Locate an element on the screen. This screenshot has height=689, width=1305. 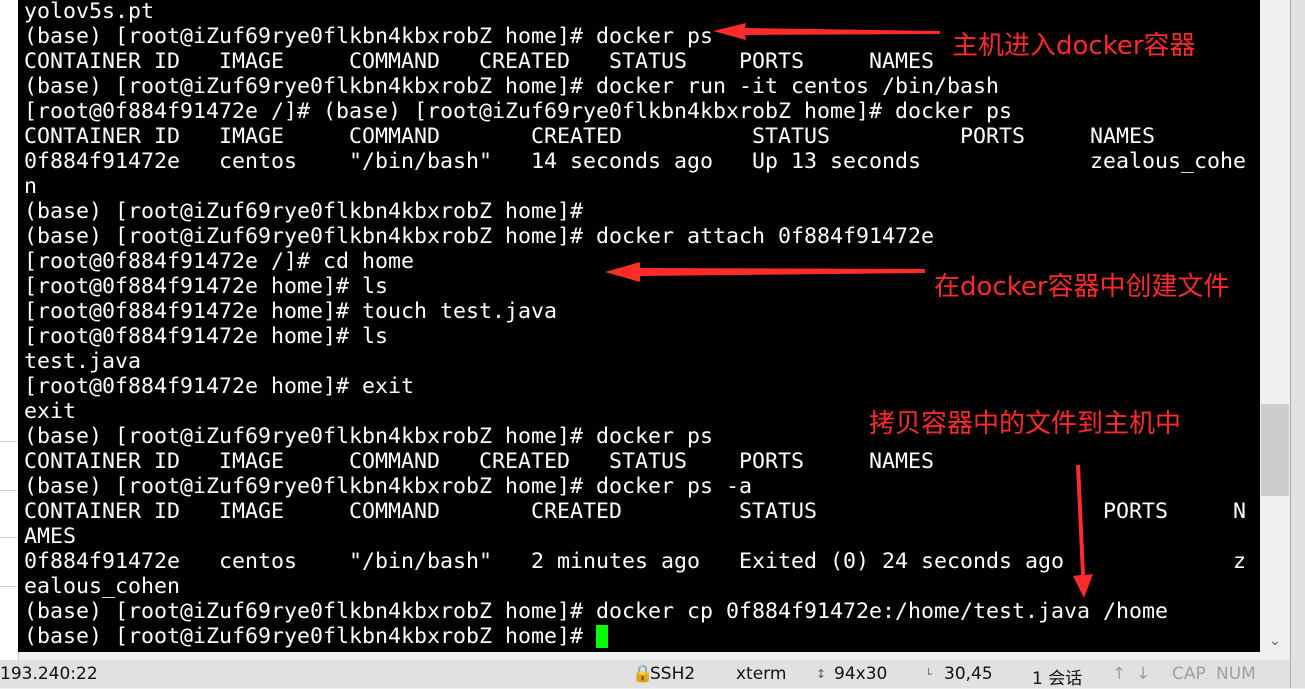
cursor-position-icon: └ is located at coordinates (928, 674).